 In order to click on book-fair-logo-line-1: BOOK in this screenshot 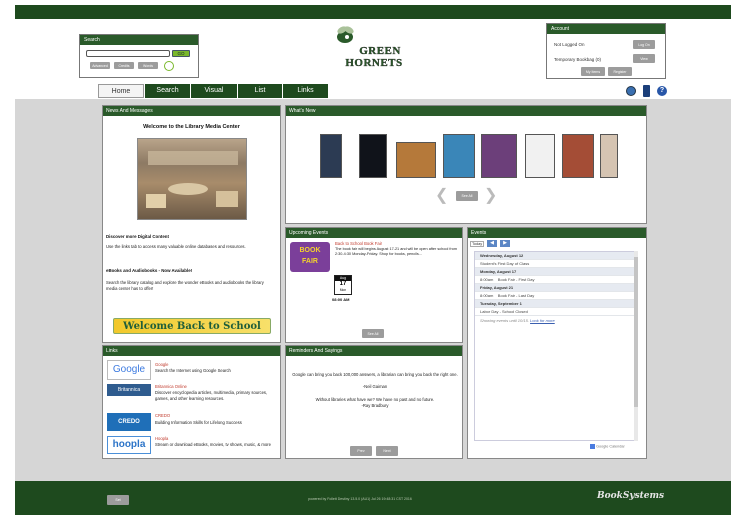, I will do `click(310, 250)`.